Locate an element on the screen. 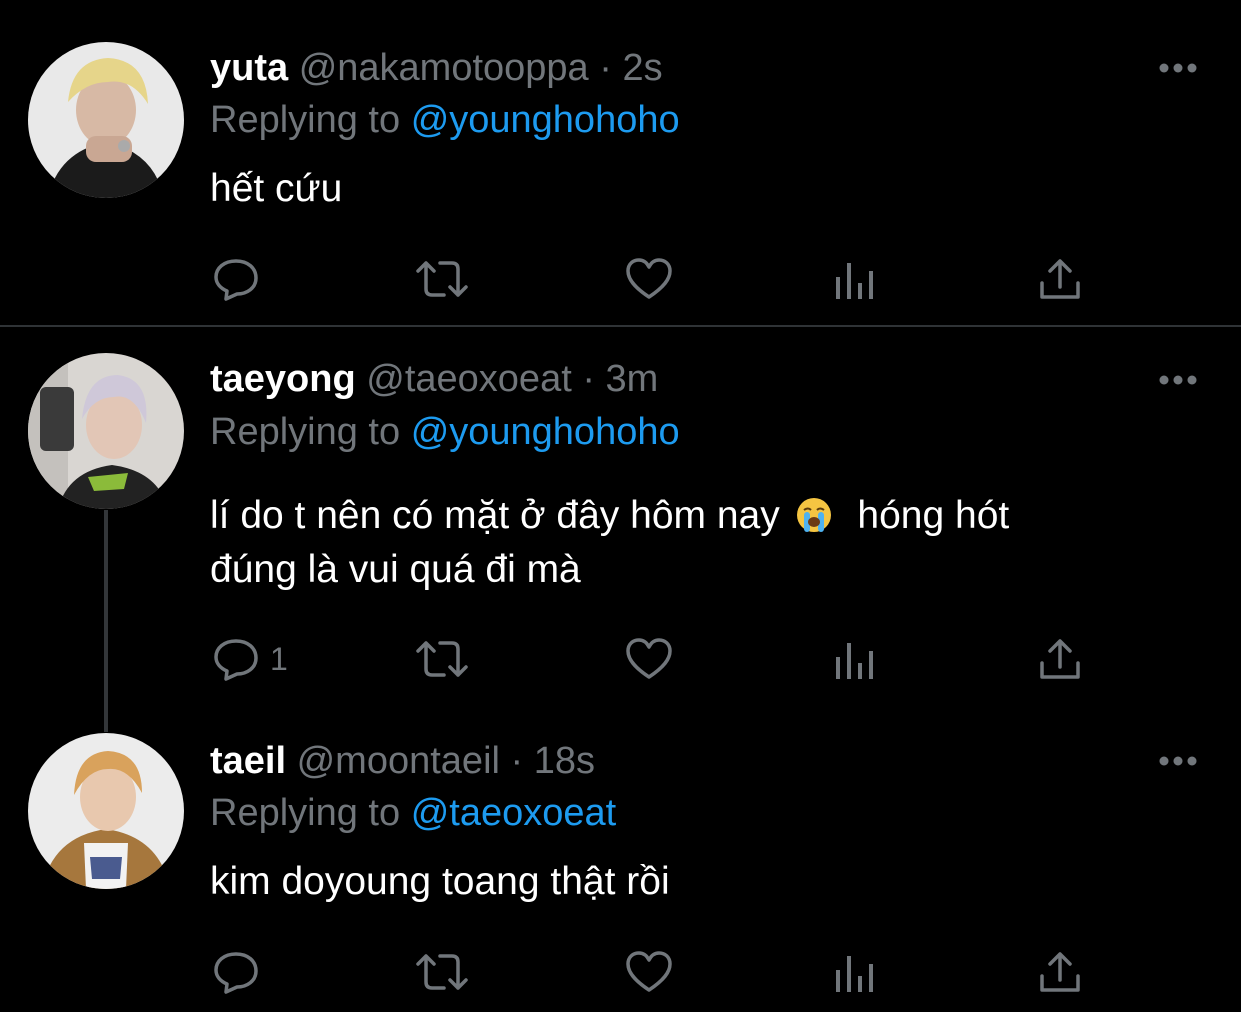 The width and height of the screenshot is (1241, 1012). action-bar: 1 is located at coordinates (620, 659).